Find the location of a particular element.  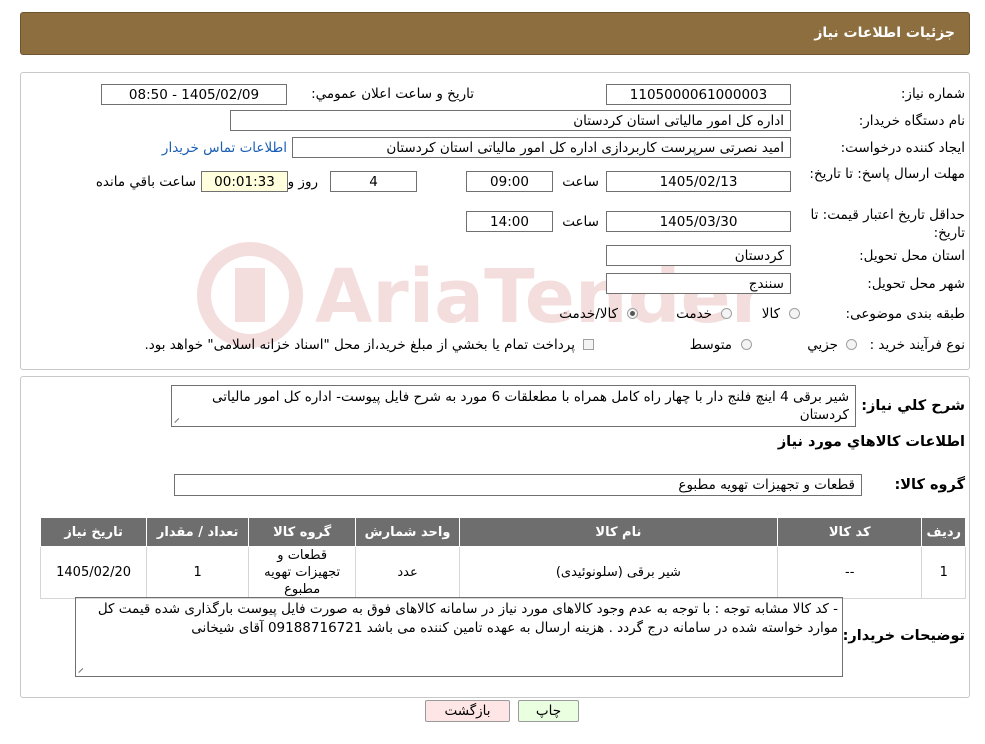

page-header: جزئیات اطلاعات نیاز is located at coordinates (495, 33).